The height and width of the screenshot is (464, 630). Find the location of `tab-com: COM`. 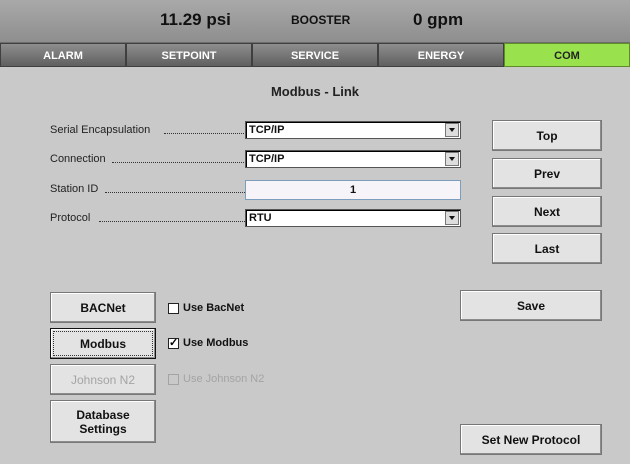

tab-com: COM is located at coordinates (567, 55).